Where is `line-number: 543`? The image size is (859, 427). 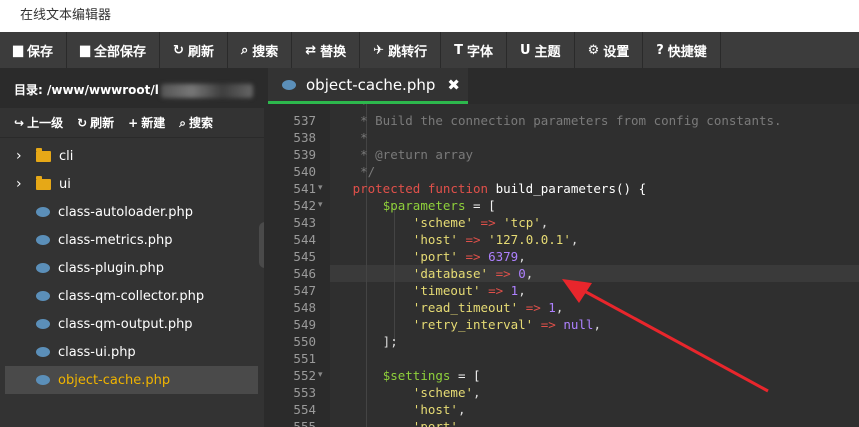
line-number: 543 is located at coordinates (304, 222).